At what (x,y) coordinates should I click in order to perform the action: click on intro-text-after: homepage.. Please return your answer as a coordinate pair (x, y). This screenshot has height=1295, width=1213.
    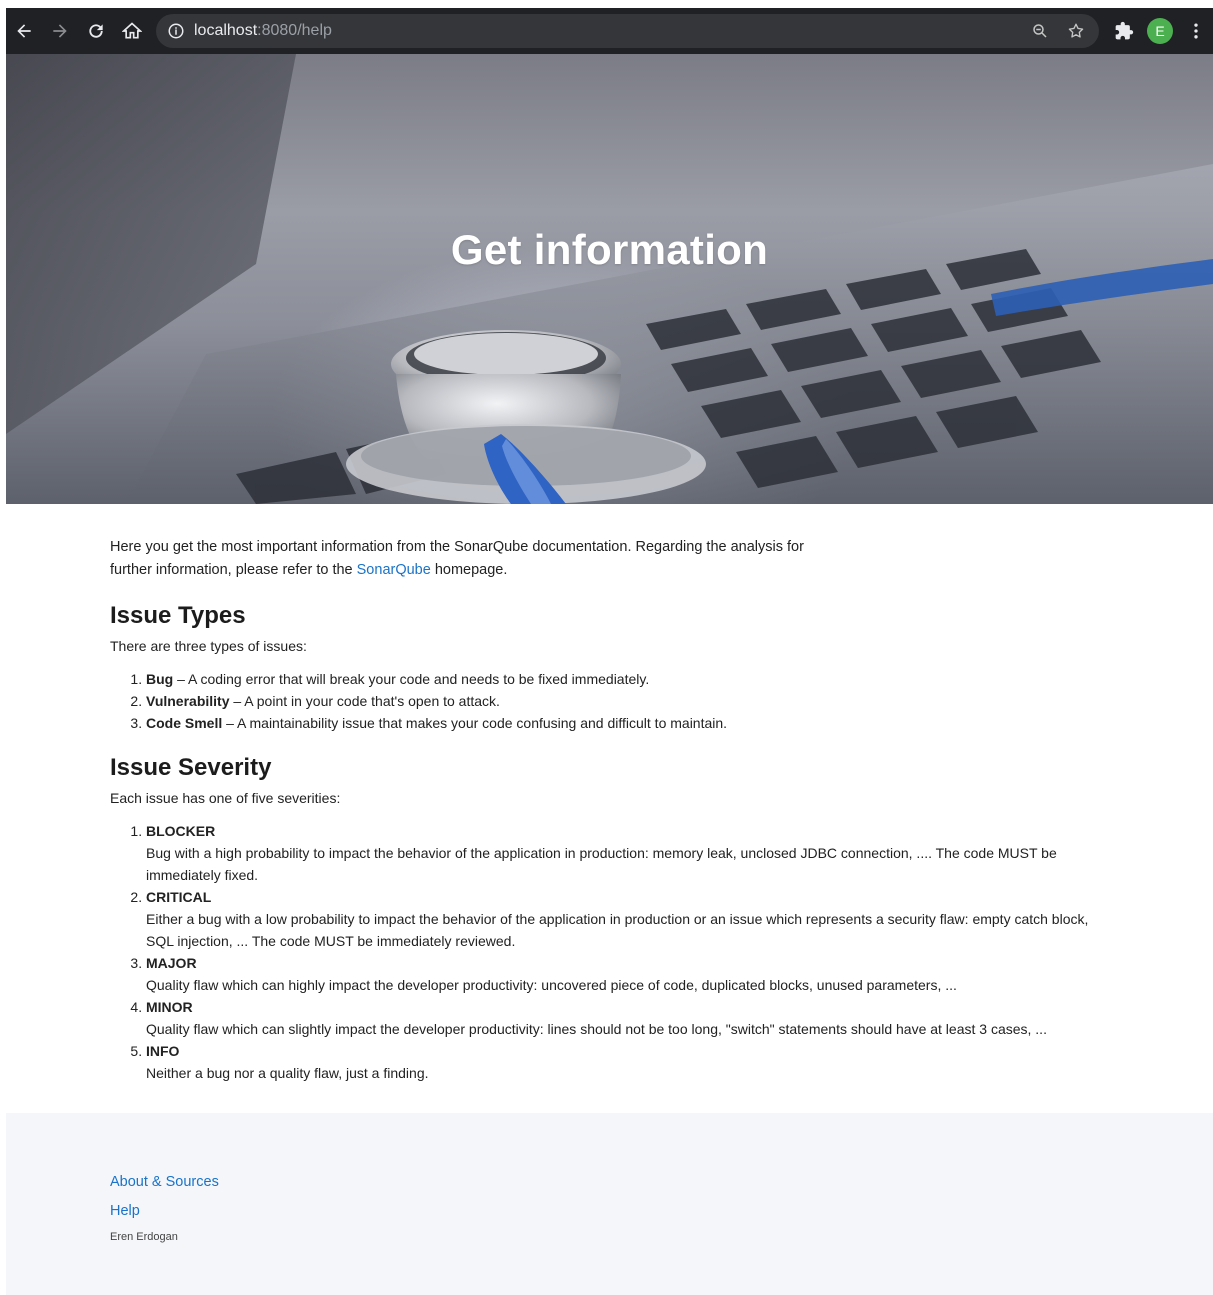
    Looking at the image, I should click on (469, 570).